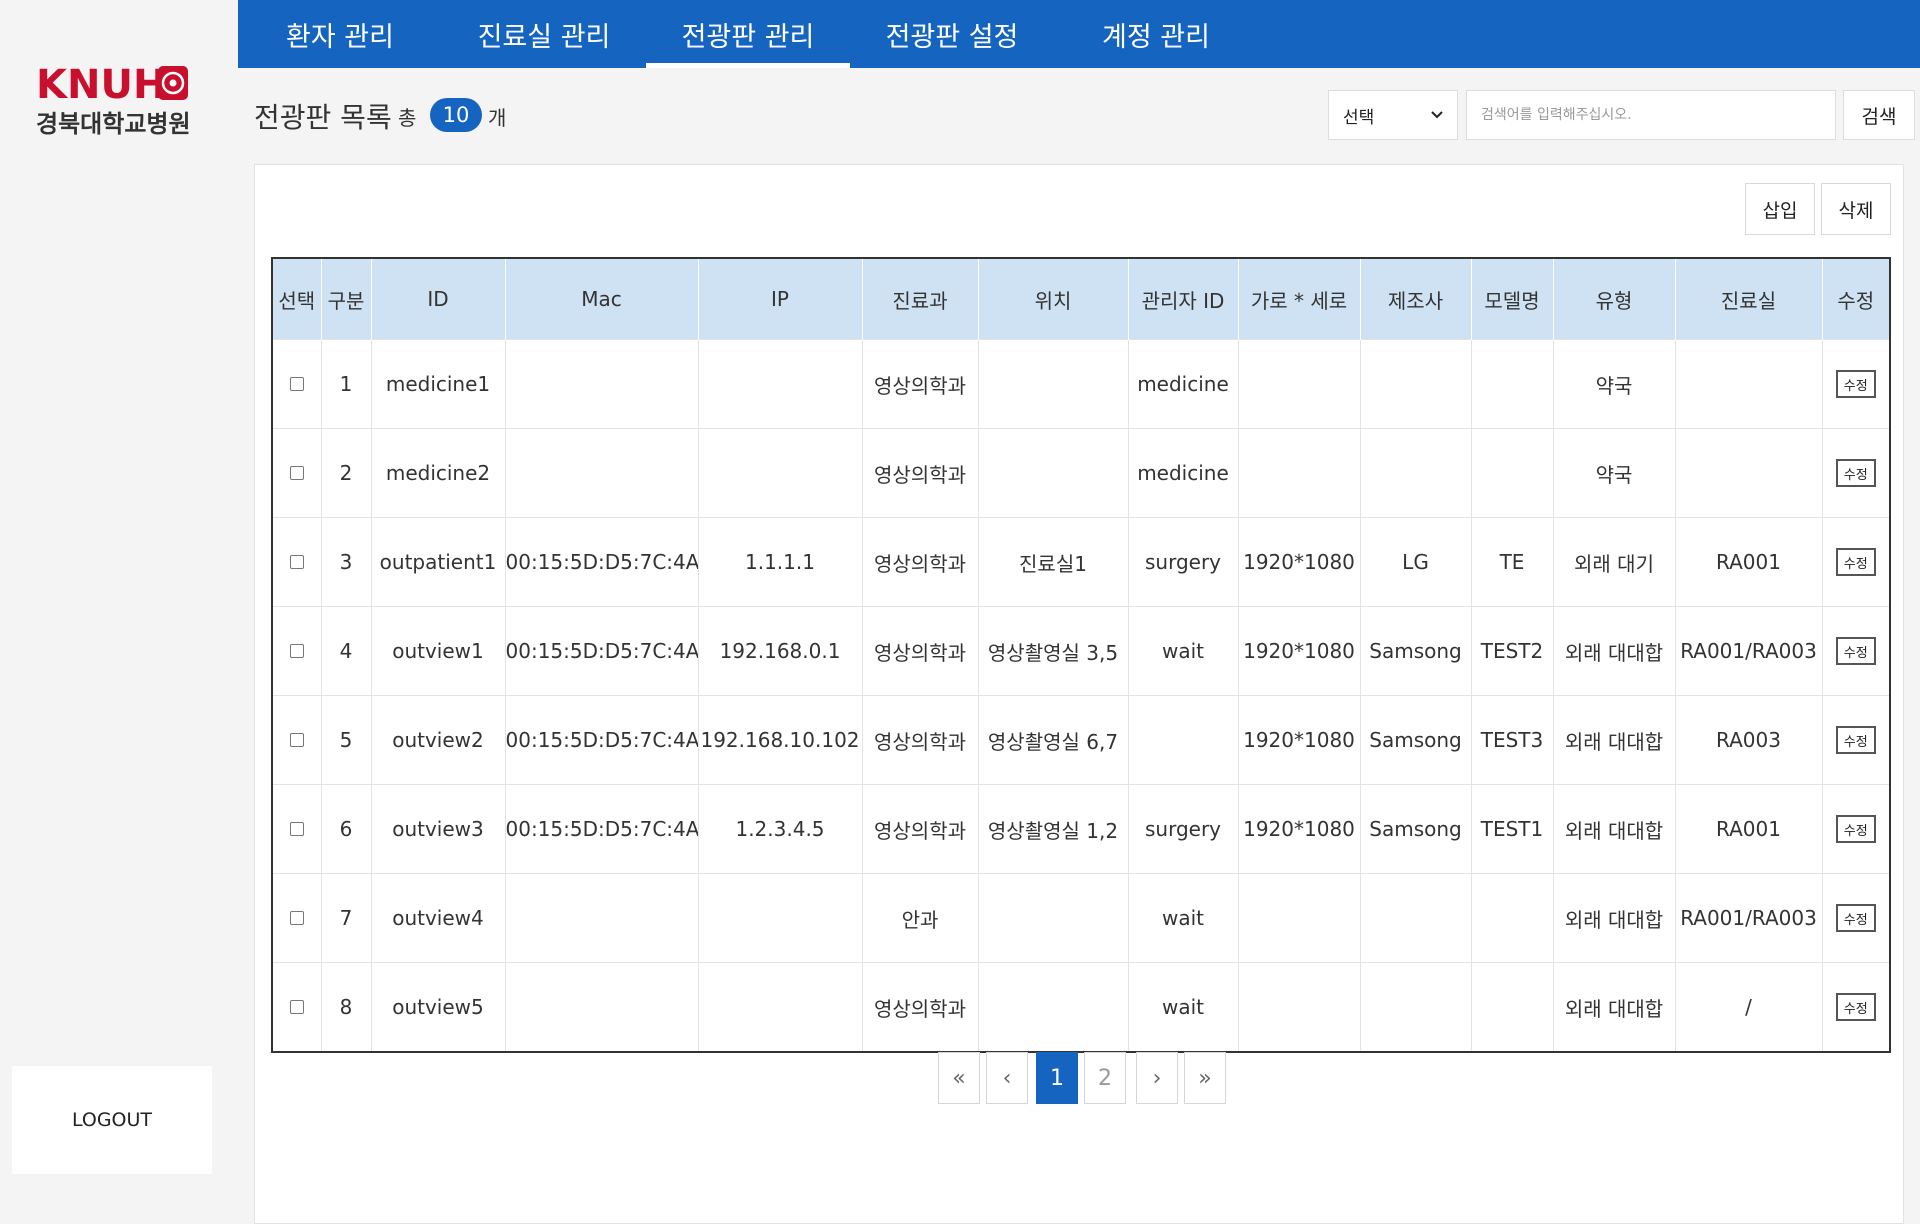  I want to click on cell-id: medicine1, so click(438, 384).